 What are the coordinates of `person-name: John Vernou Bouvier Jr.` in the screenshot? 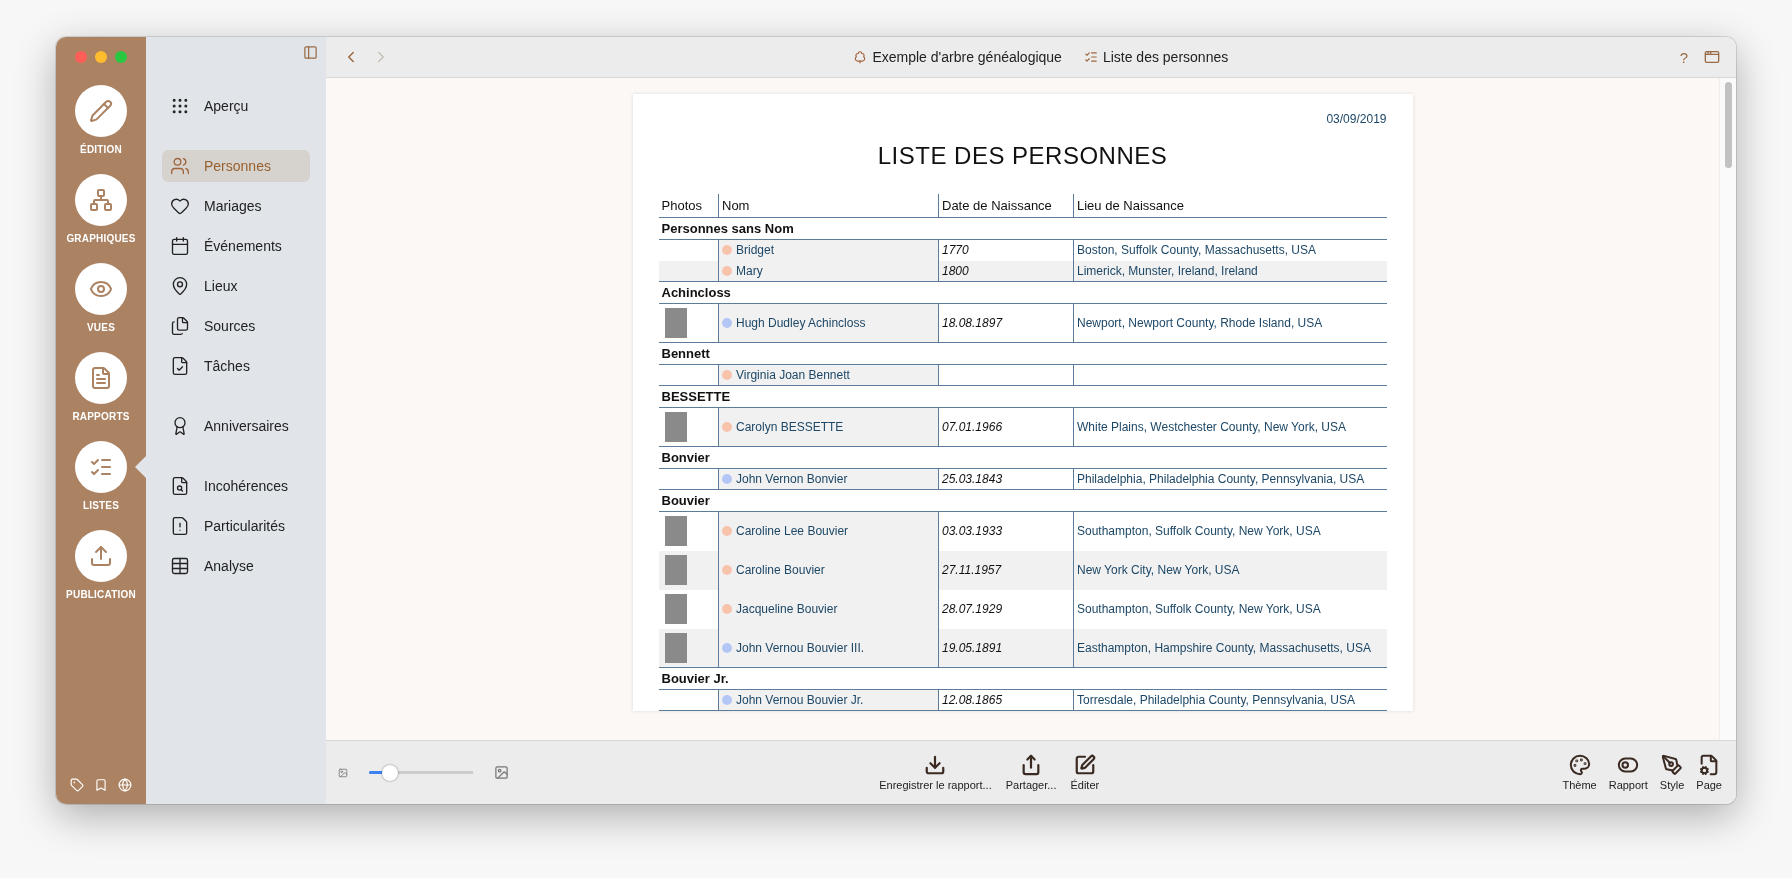 It's located at (800, 700).